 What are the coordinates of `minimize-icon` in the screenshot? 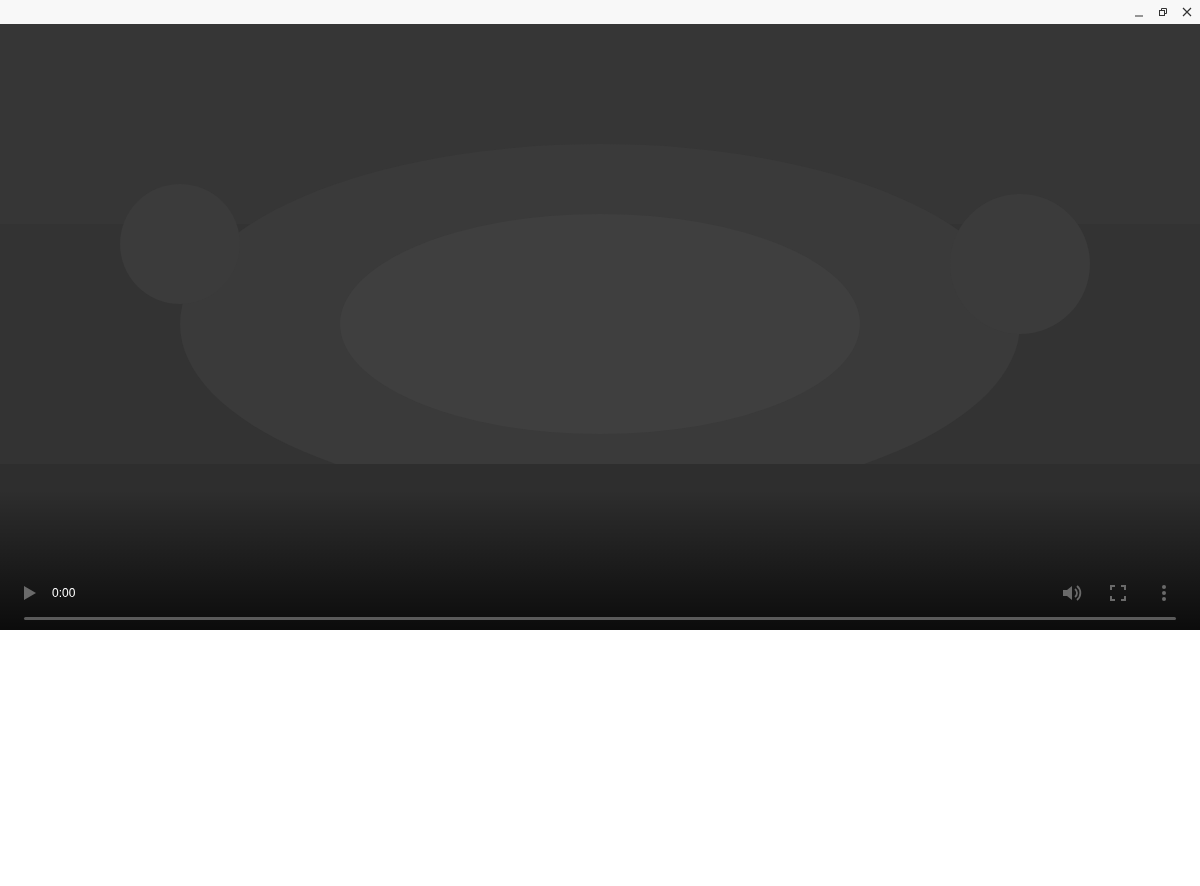 It's located at (1139, 16).